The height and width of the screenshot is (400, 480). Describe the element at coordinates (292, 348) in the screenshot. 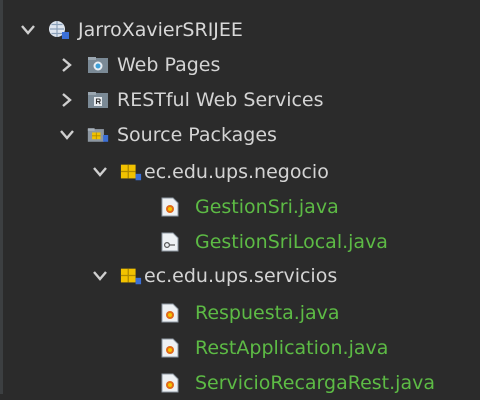

I see `file-label: RestApplication.java` at that location.